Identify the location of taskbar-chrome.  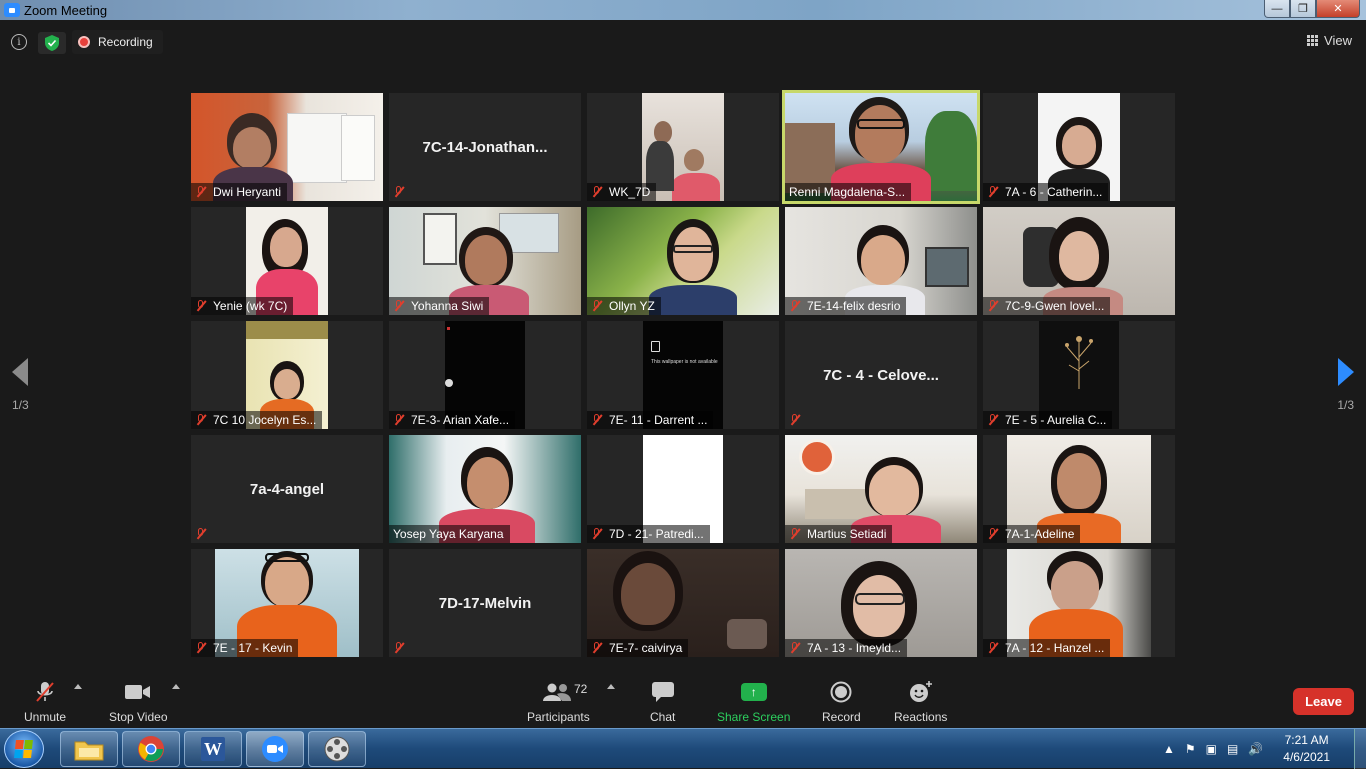
(151, 749).